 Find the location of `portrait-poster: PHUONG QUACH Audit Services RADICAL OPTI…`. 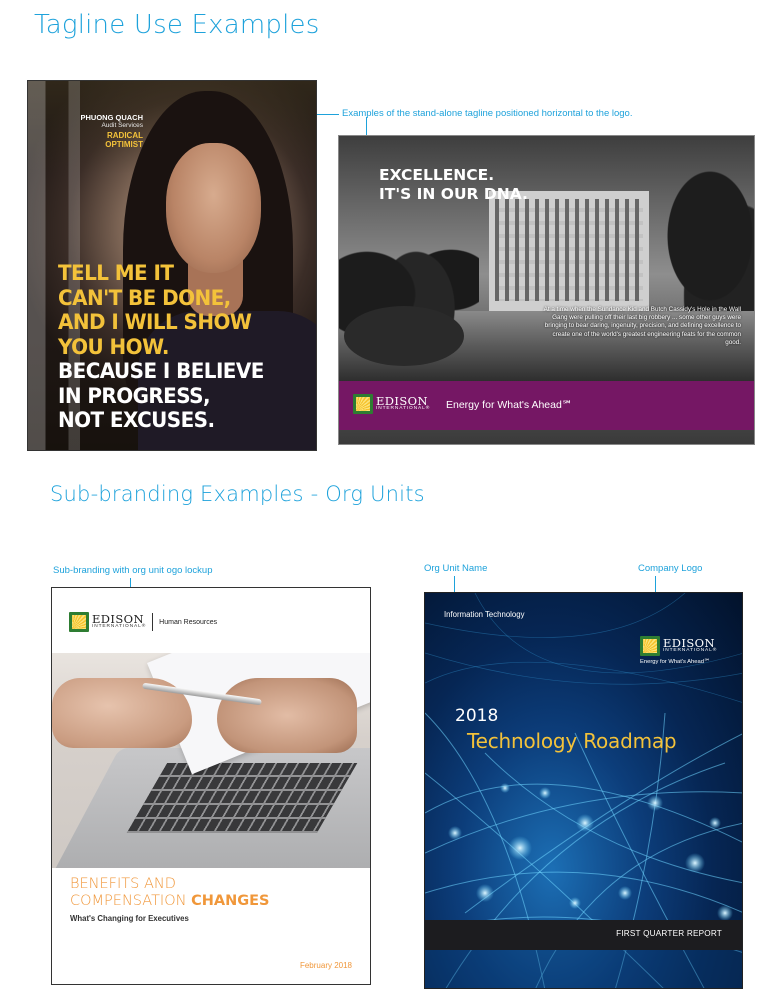

portrait-poster: PHUONG QUACH Audit Services RADICAL OPTI… is located at coordinates (172, 265).